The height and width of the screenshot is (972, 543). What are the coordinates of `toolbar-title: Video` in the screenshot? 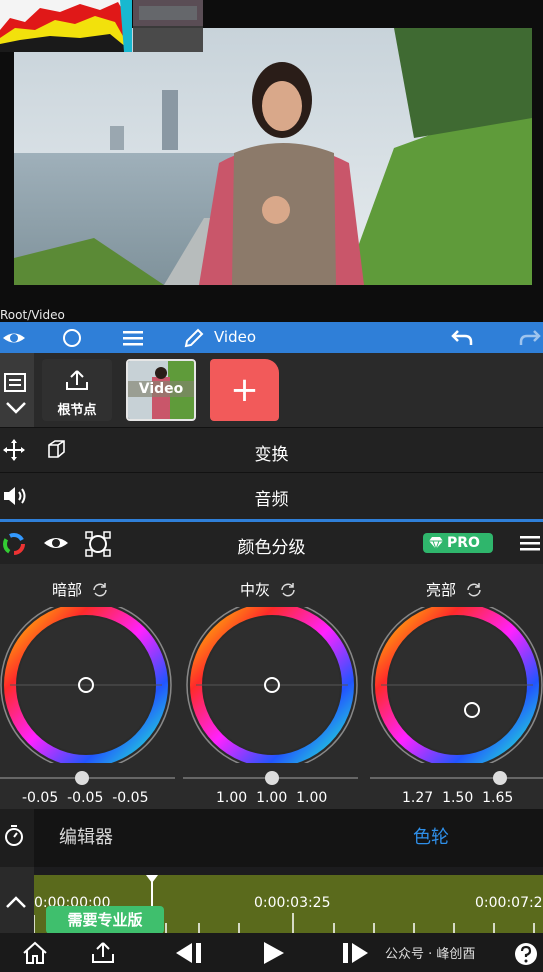 It's located at (235, 337).